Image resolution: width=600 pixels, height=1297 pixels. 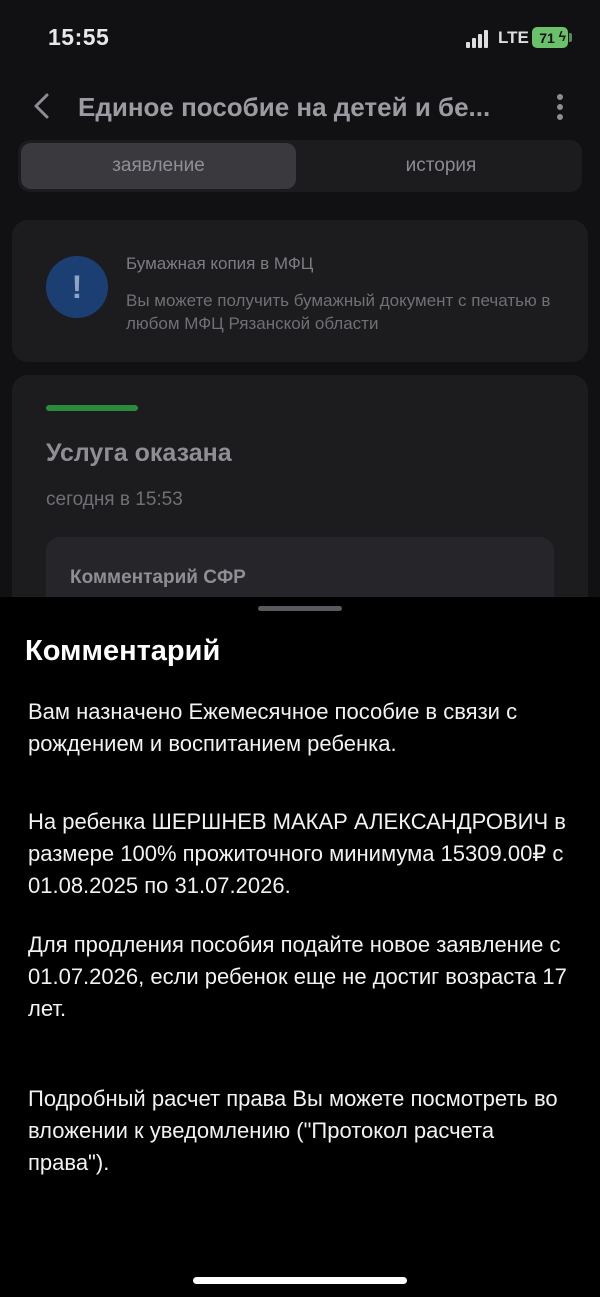 I want to click on home-indicator, so click(x=300, y=1280).